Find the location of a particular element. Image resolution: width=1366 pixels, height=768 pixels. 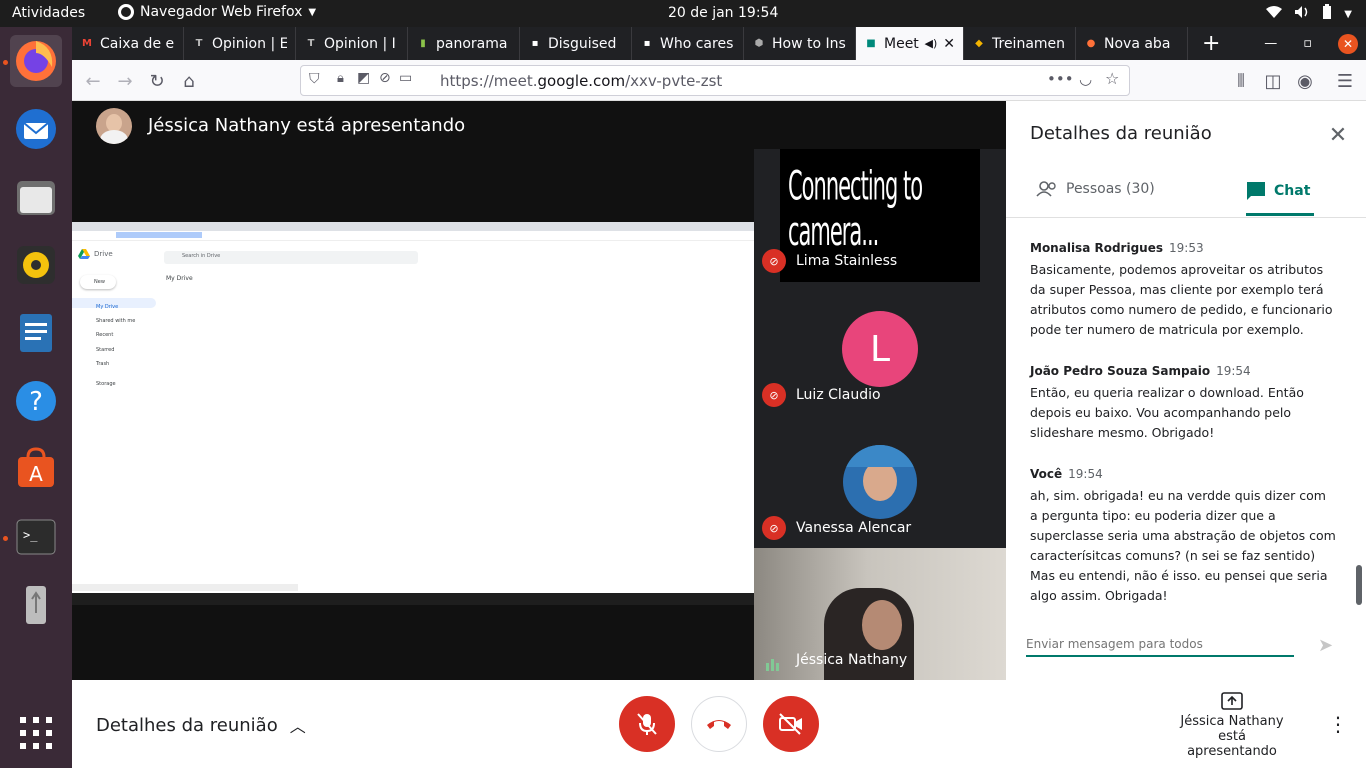

tab-label: Opinion | I is located at coordinates (360, 43).